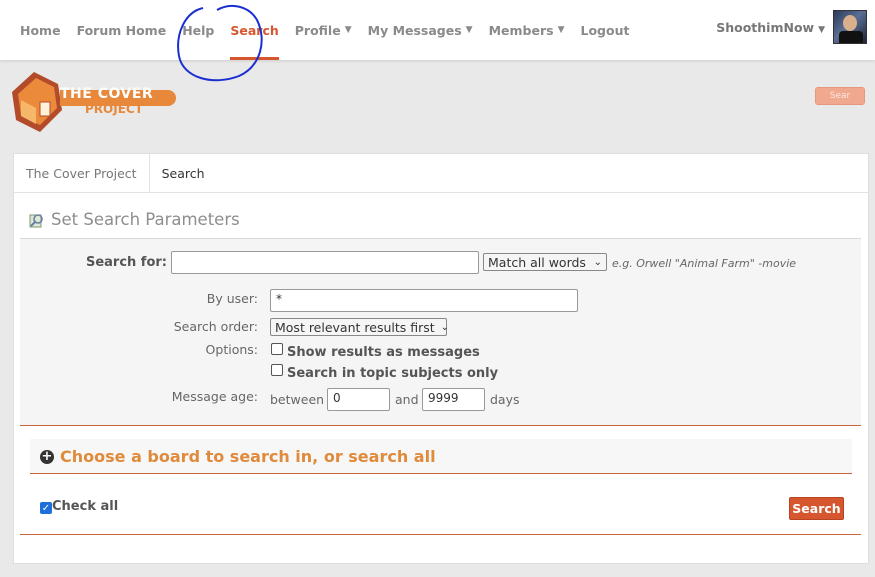 This screenshot has height=577, width=875. What do you see at coordinates (107, 94) in the screenshot?
I see `logo-text-line1: THE COVER` at bounding box center [107, 94].